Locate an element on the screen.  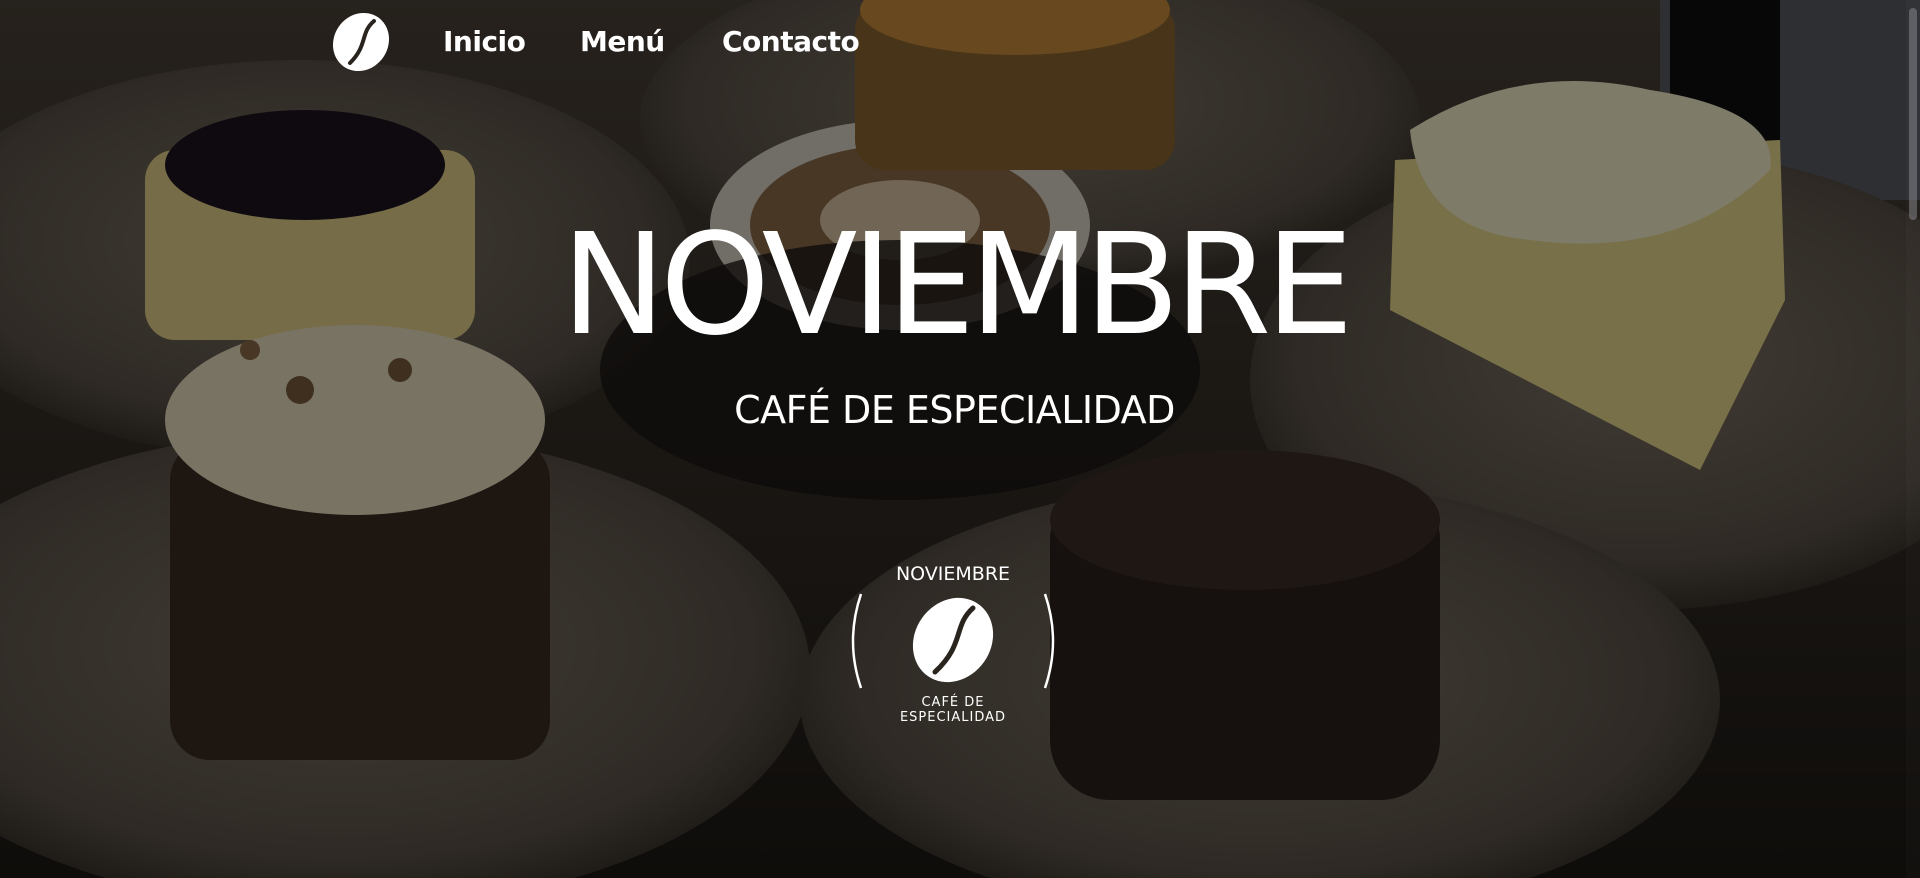
badge-bottom-line1: CAFÉ DE is located at coordinates (953, 702).